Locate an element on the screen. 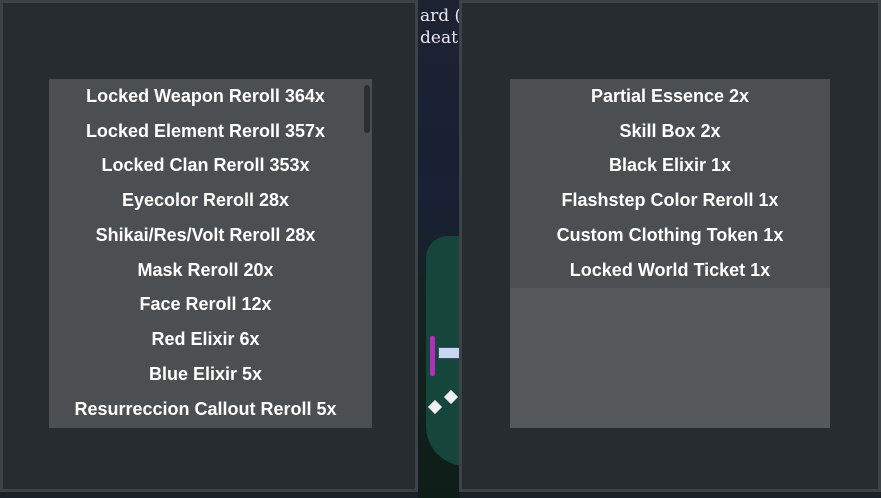 This screenshot has width=881, height=498. list-item: Locked Clan Reroll 353x is located at coordinates (205, 165).